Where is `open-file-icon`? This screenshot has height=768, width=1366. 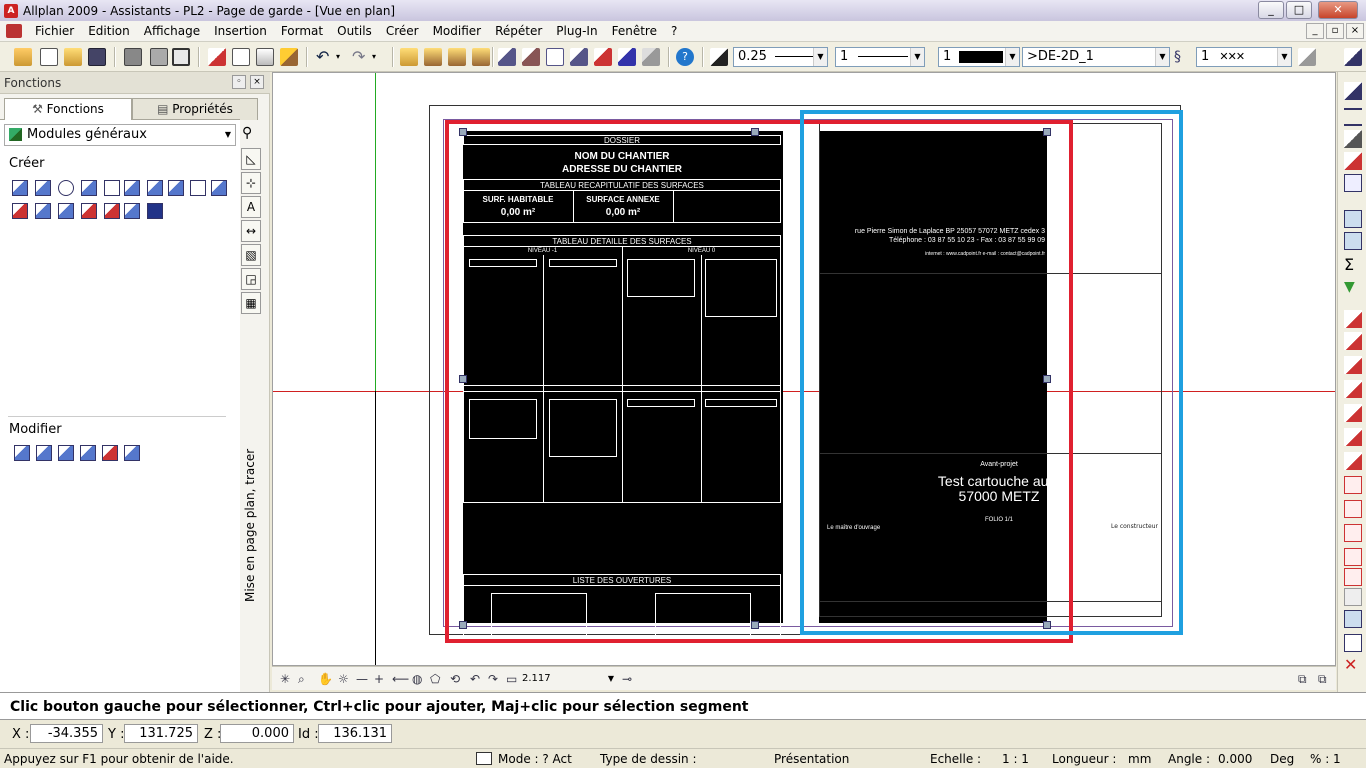 open-file-icon is located at coordinates (73, 57).